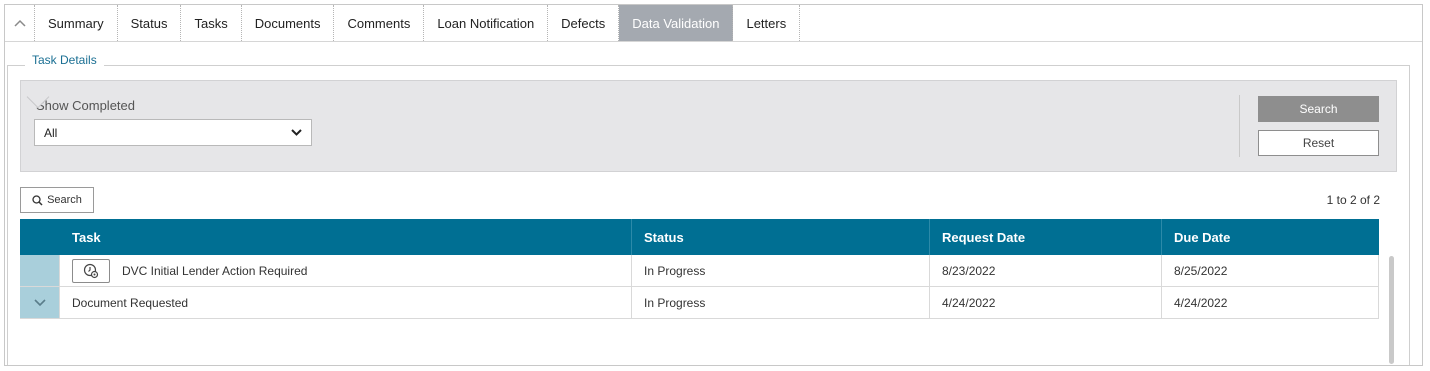 The width and height of the screenshot is (1430, 371). I want to click on search-button: Search, so click(1318, 109).